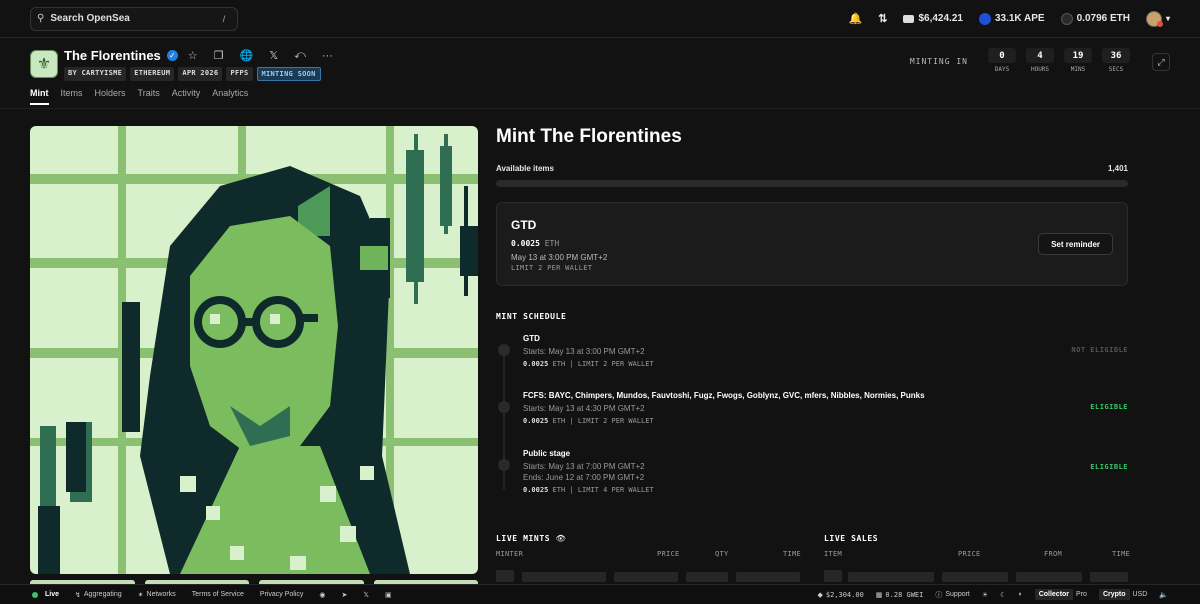  Describe the element at coordinates (531, 316) in the screenshot. I see `mint-schedule-title: MINT SCHEDULE` at that location.